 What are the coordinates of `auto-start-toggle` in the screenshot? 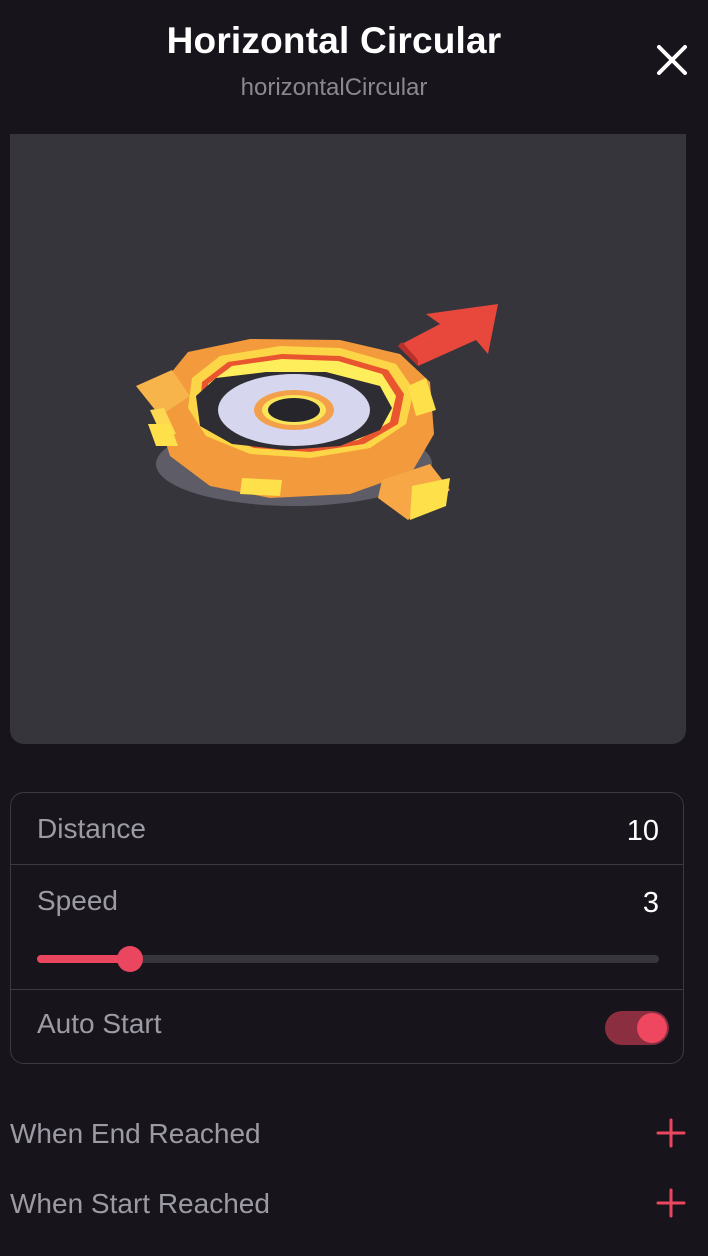 It's located at (637, 1028).